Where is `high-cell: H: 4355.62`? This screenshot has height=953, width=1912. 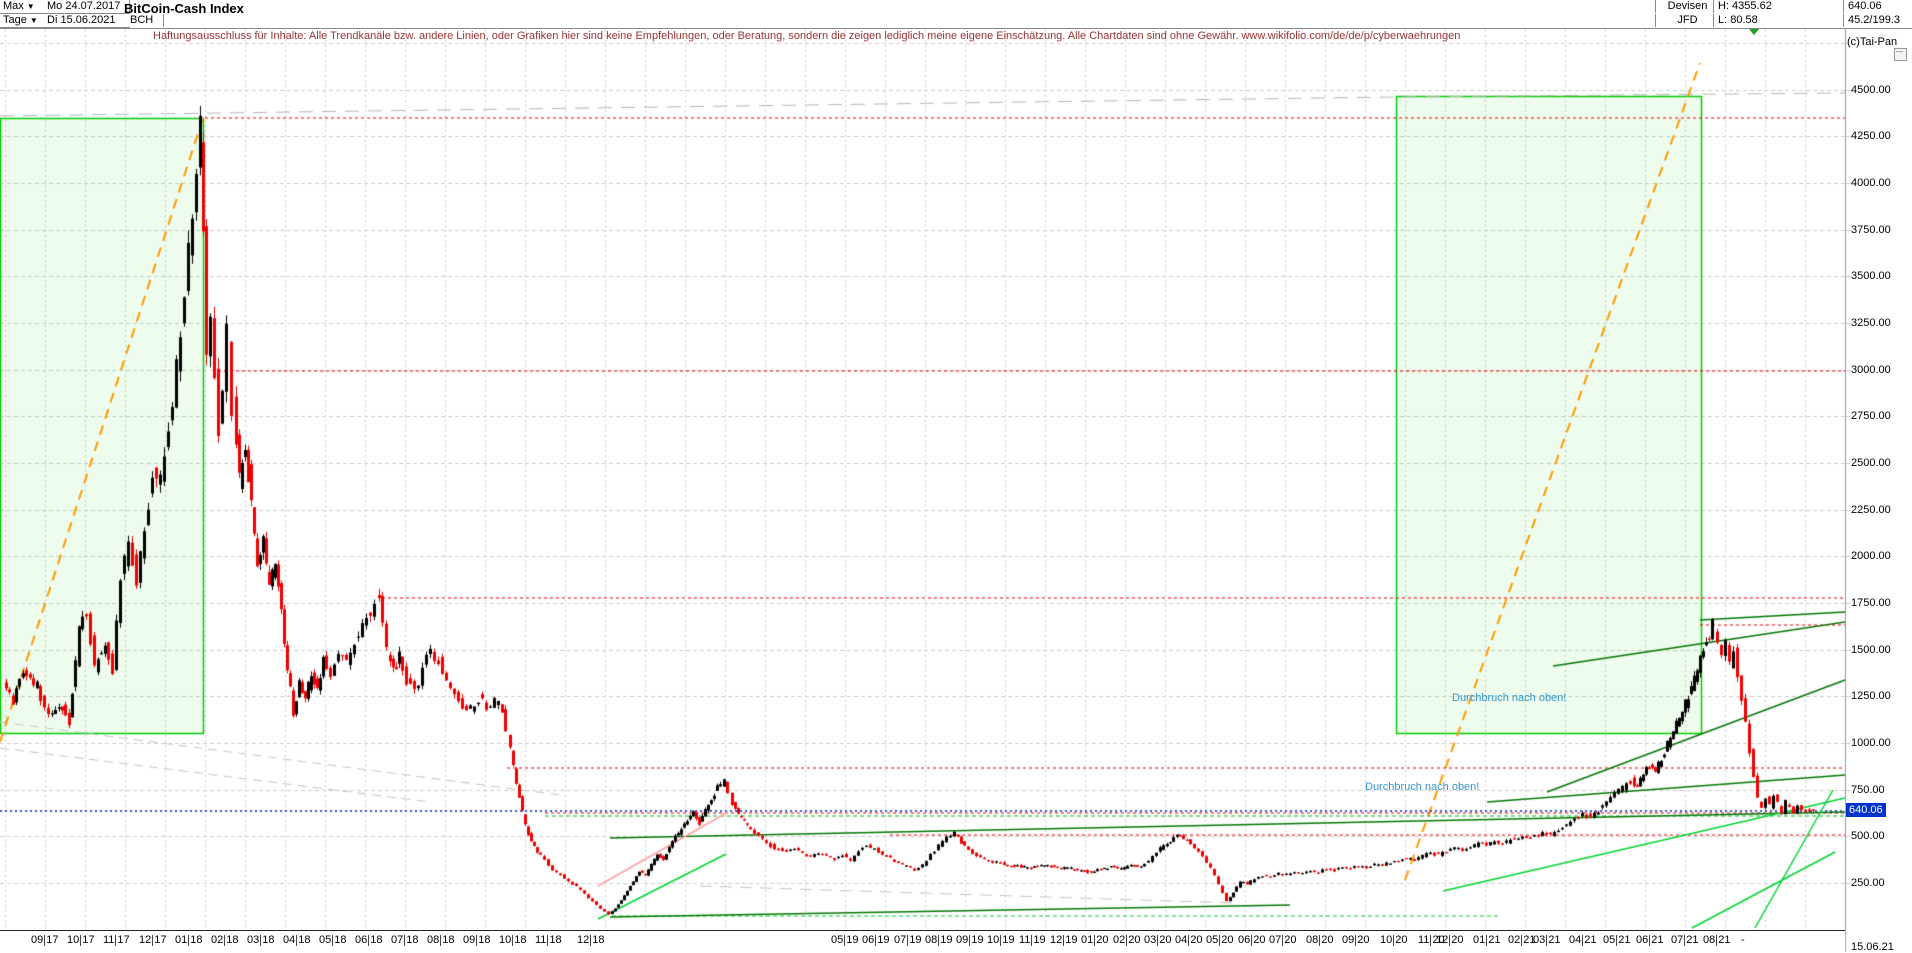 high-cell: H: 4355.62 is located at coordinates (1780, 6).